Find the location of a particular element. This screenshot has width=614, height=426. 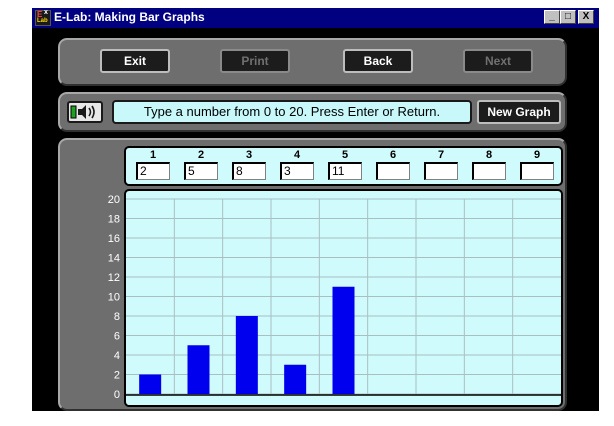

y-tick-label: 16 is located at coordinates (114, 239).